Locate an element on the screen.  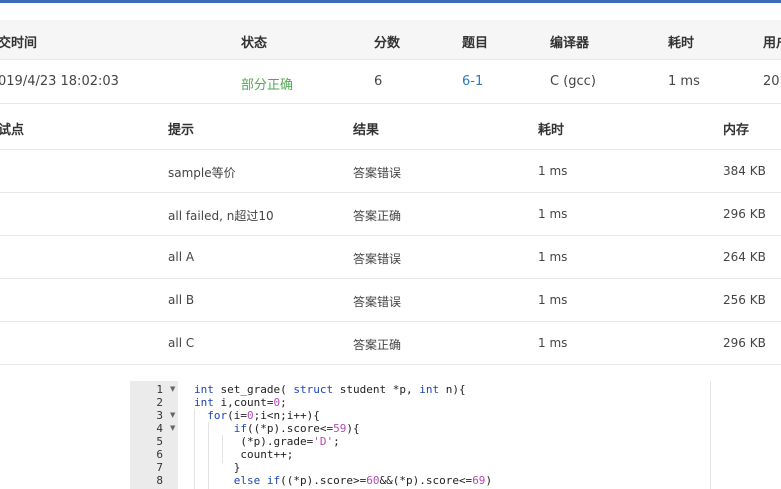
submit-time: 019/4/23 18:02:03 is located at coordinates (59, 81).